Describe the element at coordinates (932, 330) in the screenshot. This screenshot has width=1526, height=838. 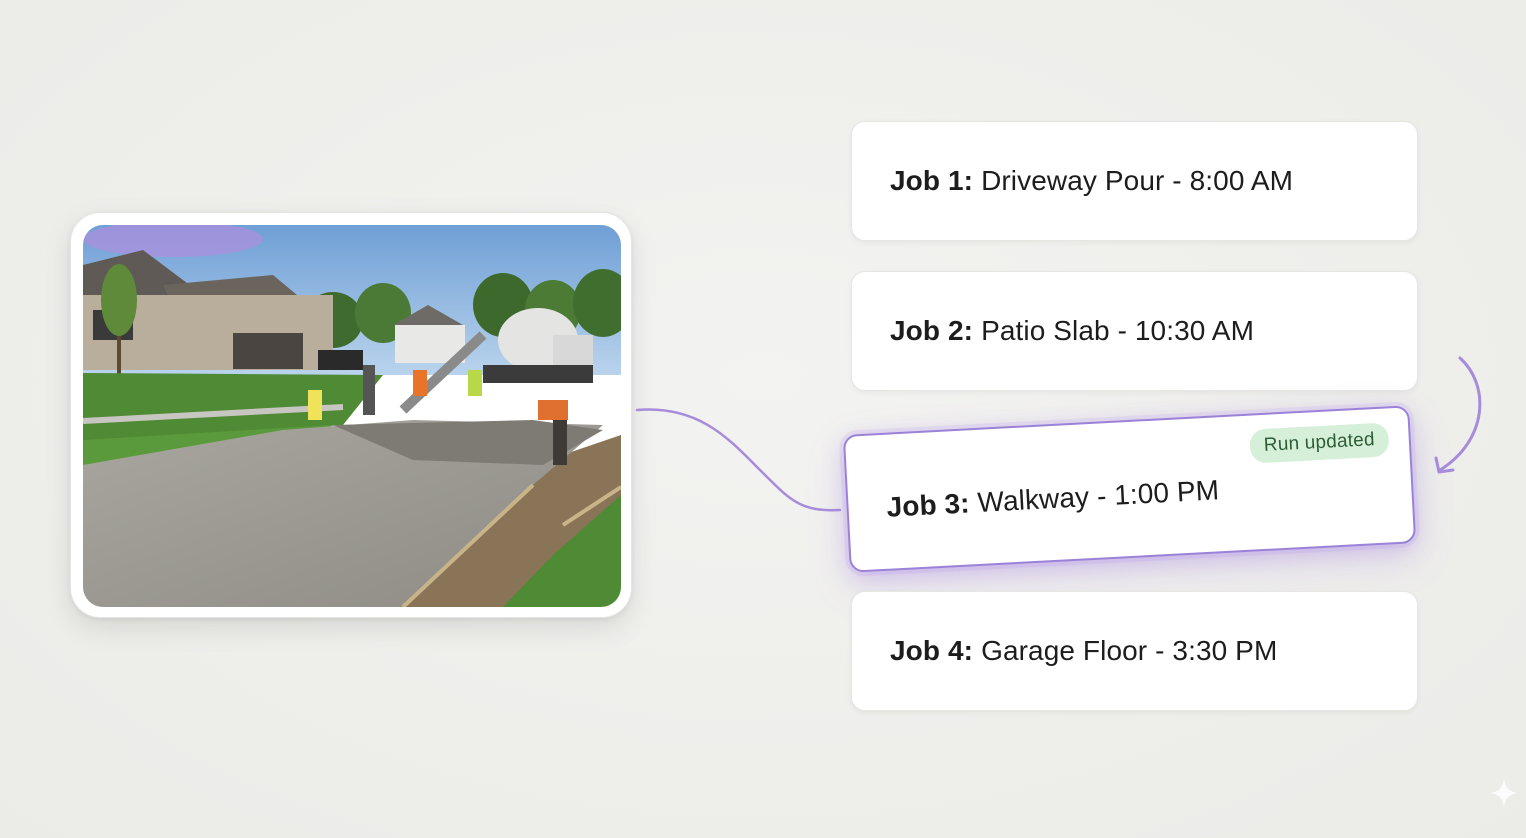
I see `job-number: Job 2:` at that location.